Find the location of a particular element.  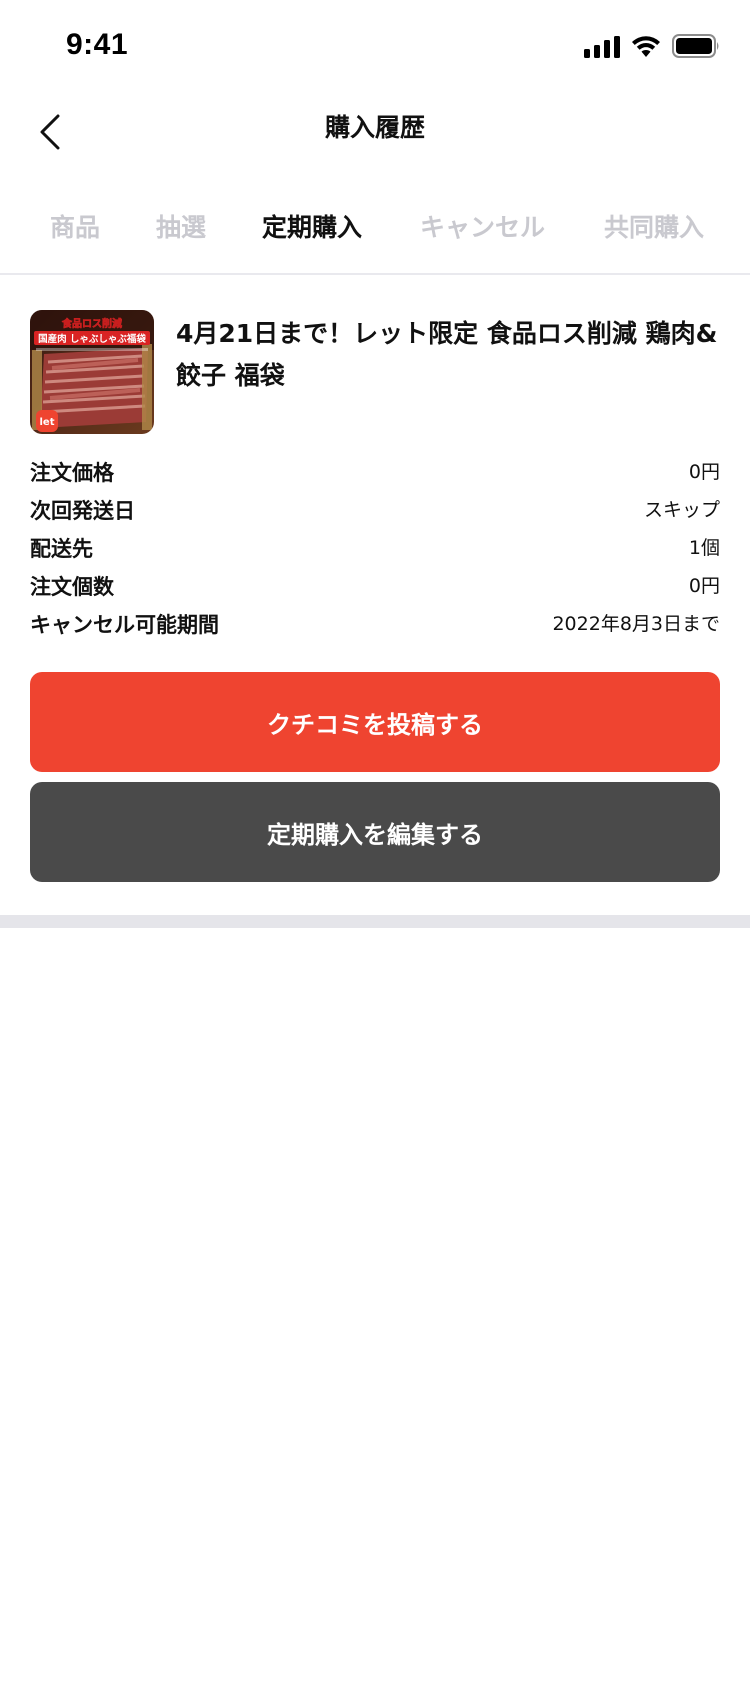

tab-group-purchase: 共同購入 is located at coordinates (654, 228).